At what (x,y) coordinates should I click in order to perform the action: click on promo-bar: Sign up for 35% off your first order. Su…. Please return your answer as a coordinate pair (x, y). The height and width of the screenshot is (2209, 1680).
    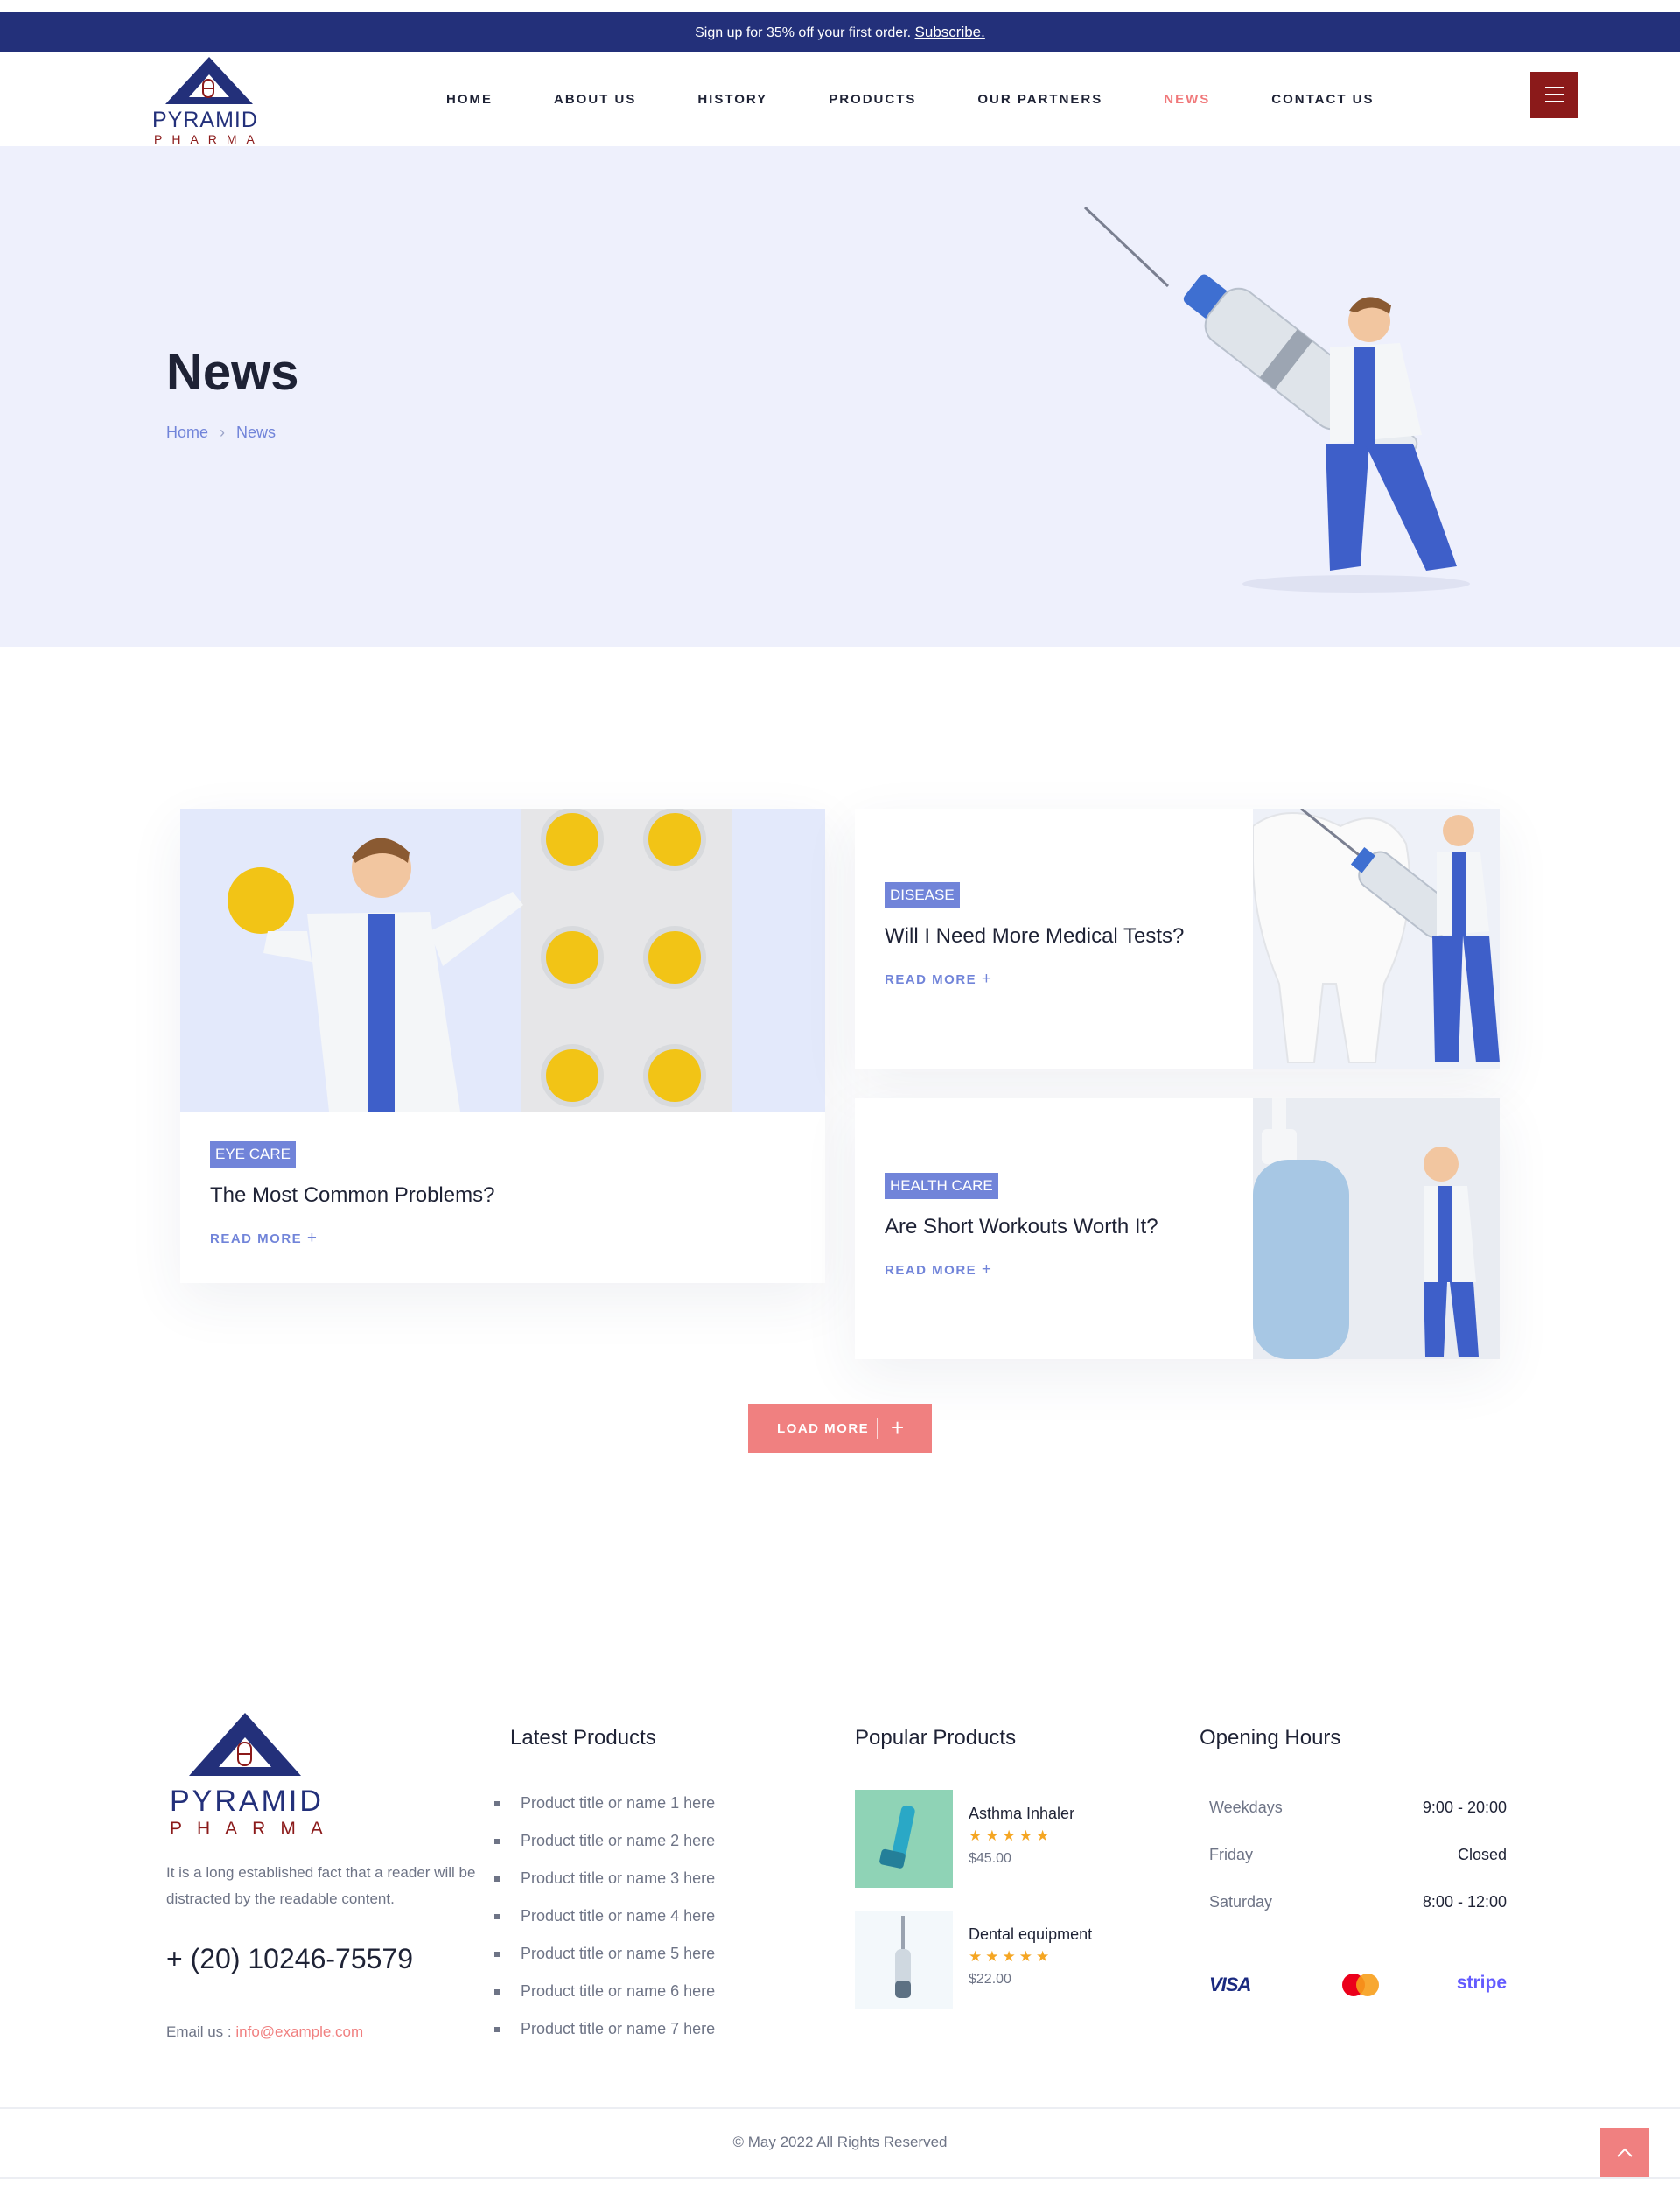
    Looking at the image, I should click on (840, 32).